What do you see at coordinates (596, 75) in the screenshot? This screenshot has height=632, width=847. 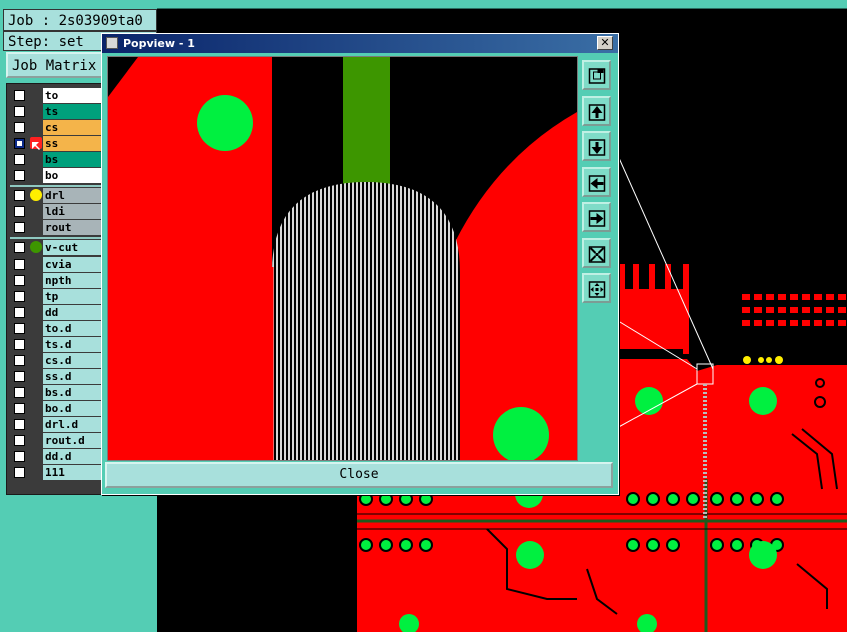 I see `zoom-fit-button` at bounding box center [596, 75].